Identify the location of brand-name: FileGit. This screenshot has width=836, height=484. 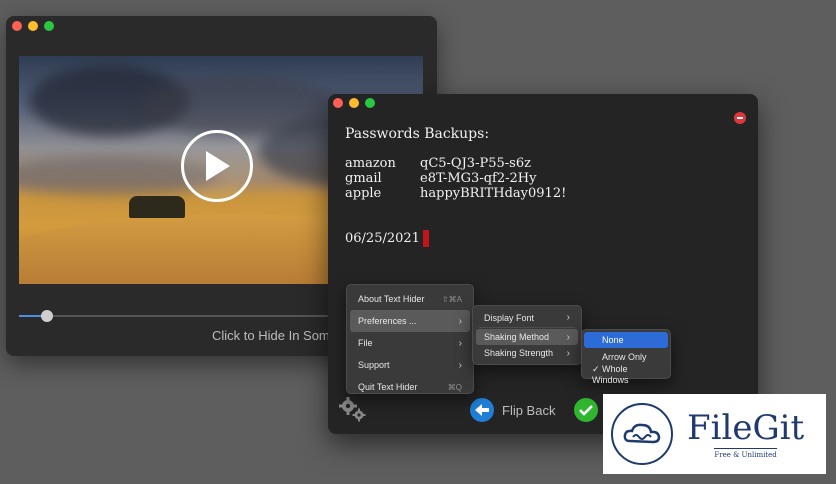
(746, 427).